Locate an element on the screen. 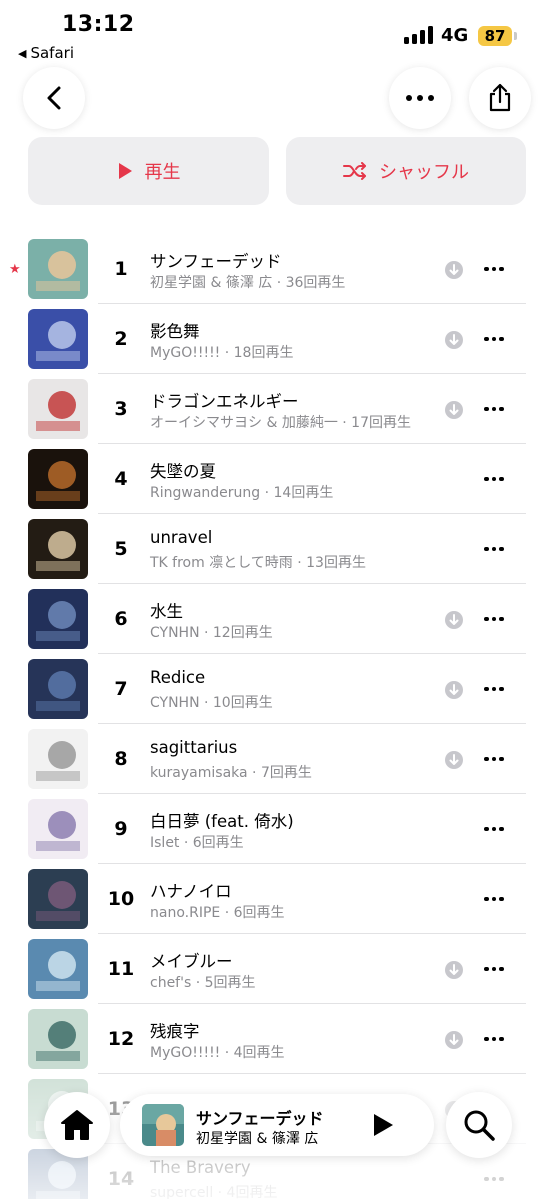 The image size is (554, 1199). track-row: 7 Redice CYNHN · 10回再生 is located at coordinates (277, 689).